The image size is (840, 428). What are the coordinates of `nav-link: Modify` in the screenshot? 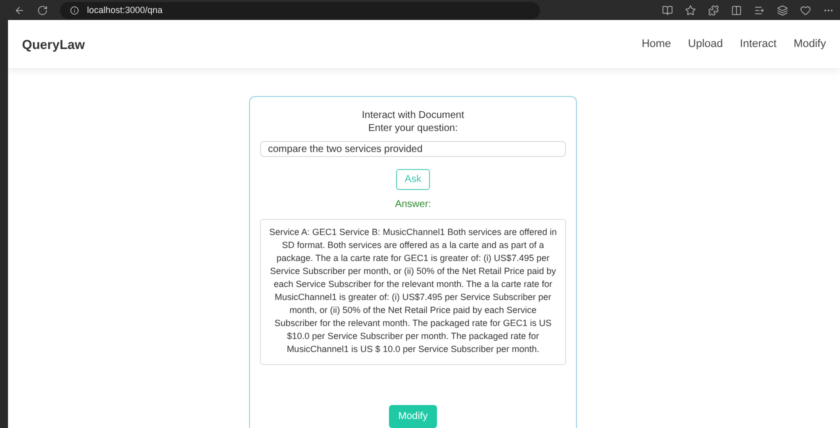 It's located at (810, 44).